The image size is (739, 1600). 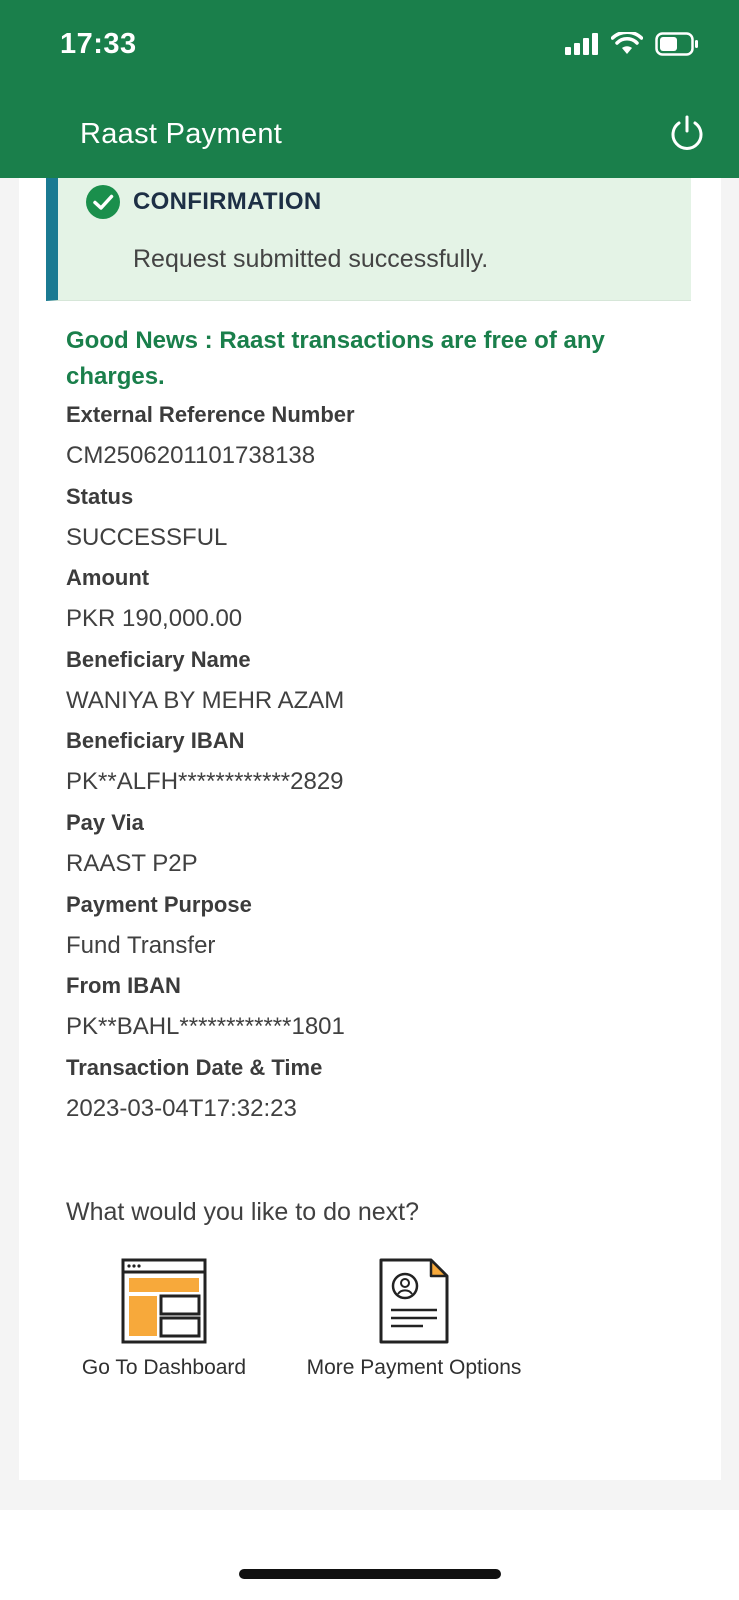 I want to click on detail-label: Amount, so click(x=108, y=578).